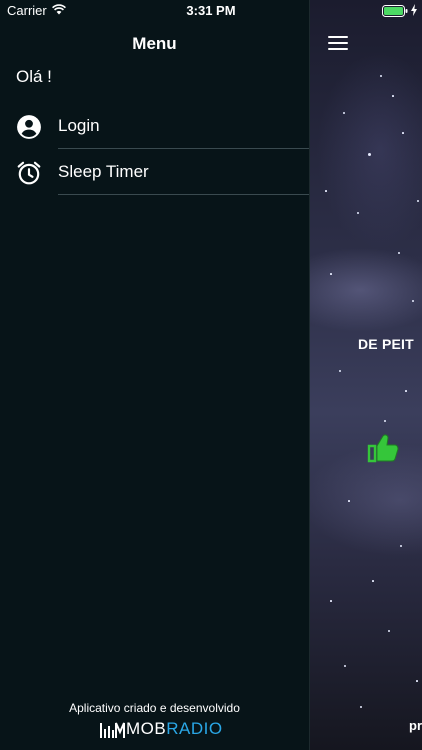 This screenshot has height=750, width=422. What do you see at coordinates (338, 43) in the screenshot?
I see `hamburger-icon` at bounding box center [338, 43].